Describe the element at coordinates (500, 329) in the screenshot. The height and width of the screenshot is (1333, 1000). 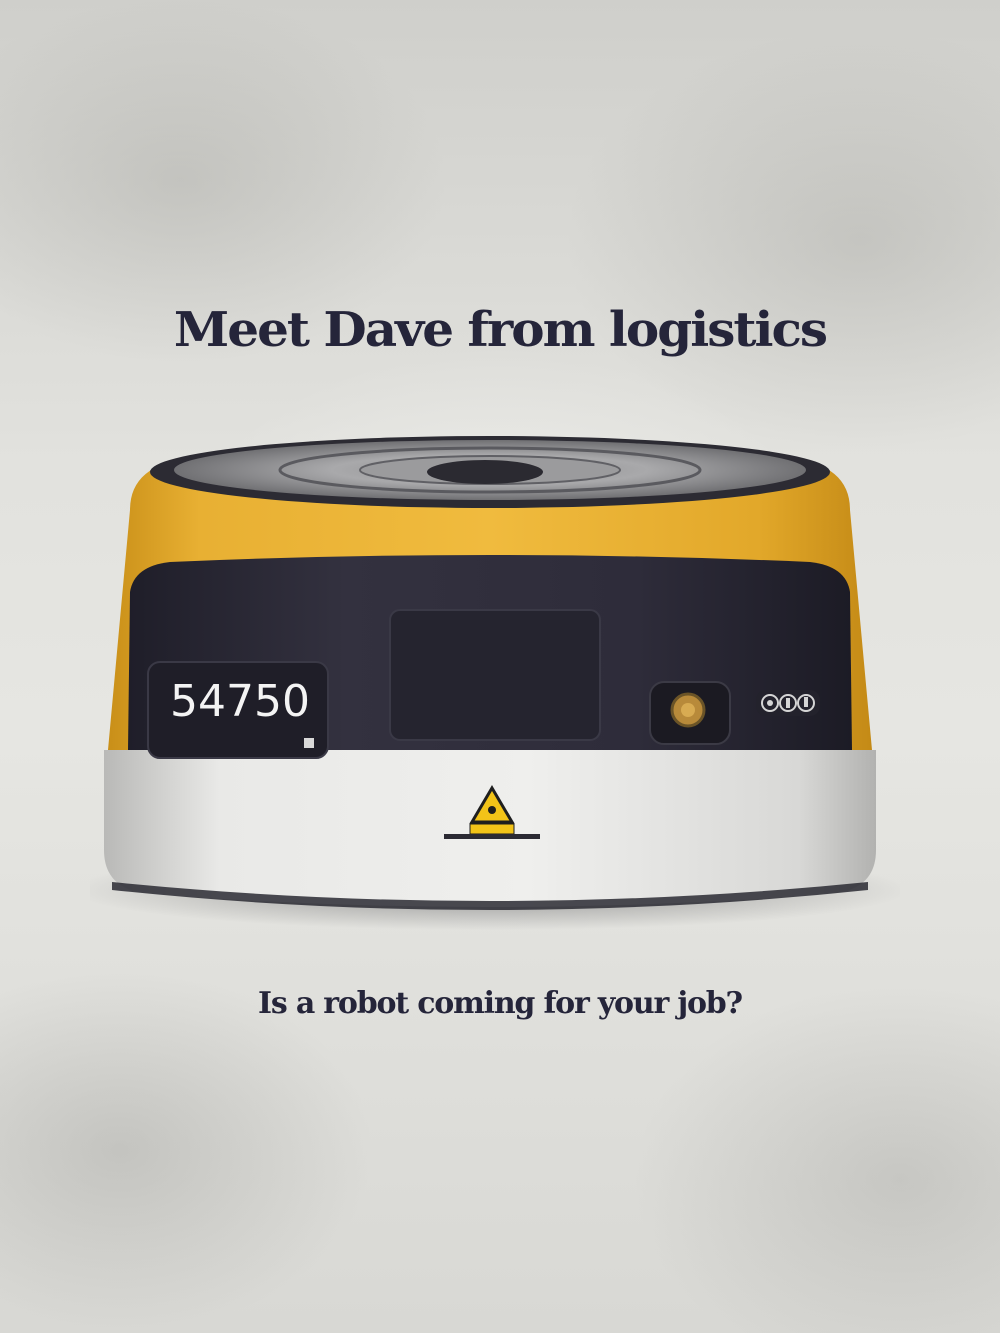
I see `headline: Meet Dave from logistics` at that location.